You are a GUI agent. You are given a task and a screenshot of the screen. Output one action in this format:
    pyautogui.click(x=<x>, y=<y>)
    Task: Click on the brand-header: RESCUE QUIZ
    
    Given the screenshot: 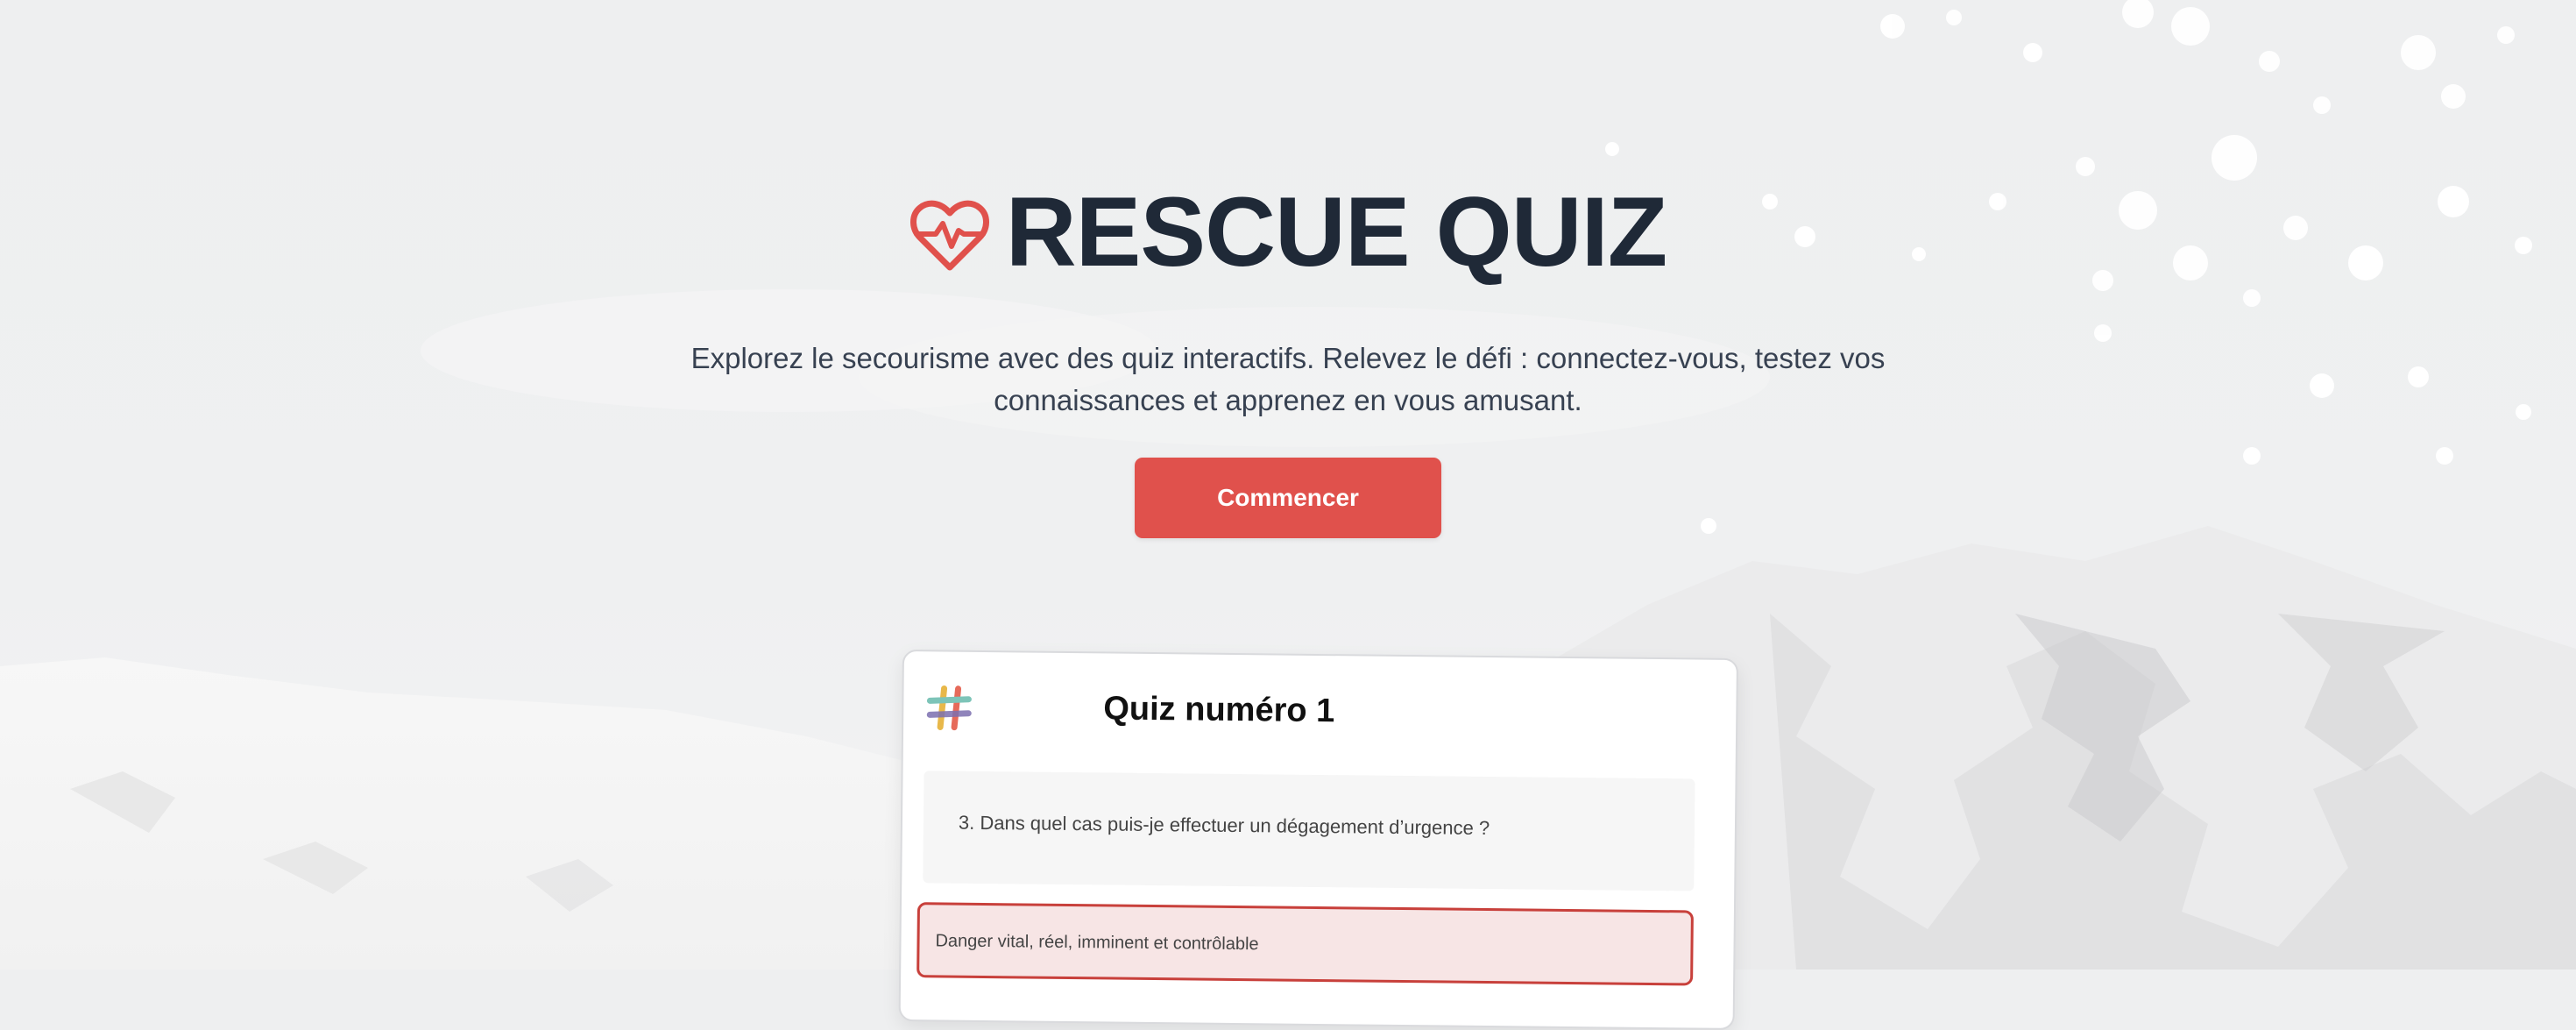 What is the action you would take?
    pyautogui.click(x=1288, y=232)
    